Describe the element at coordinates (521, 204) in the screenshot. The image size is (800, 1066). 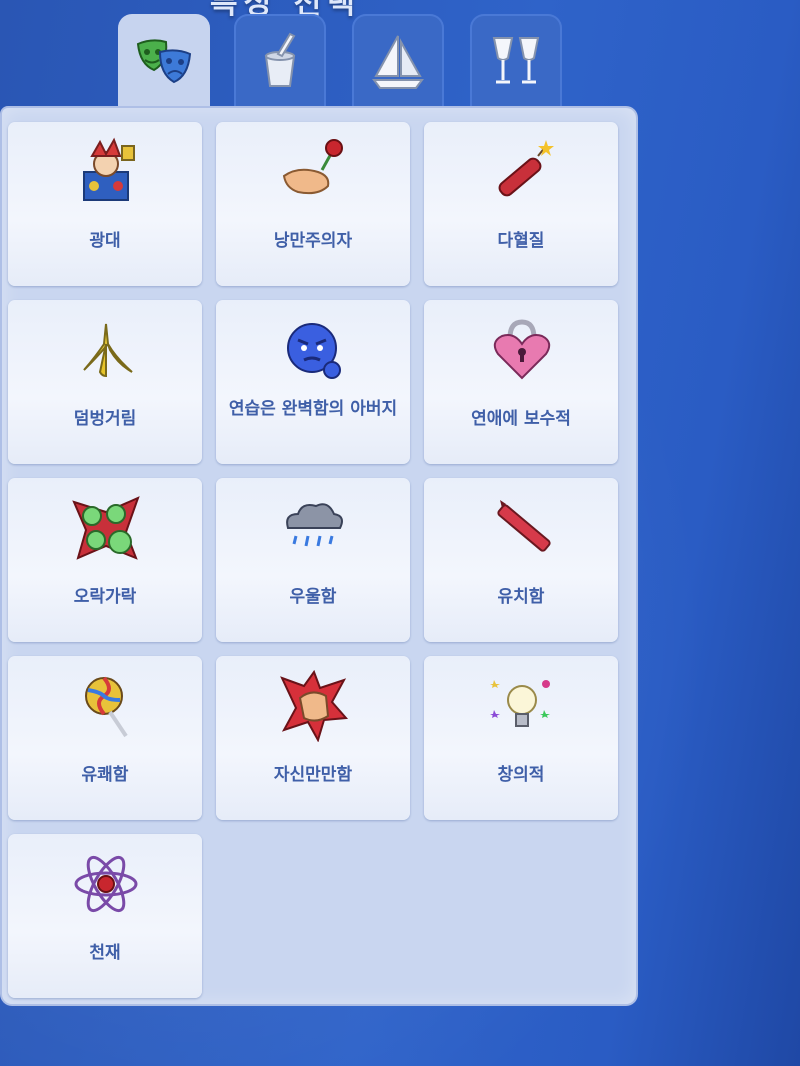
I see `trait-card-hot-headed: 다혈질` at that location.